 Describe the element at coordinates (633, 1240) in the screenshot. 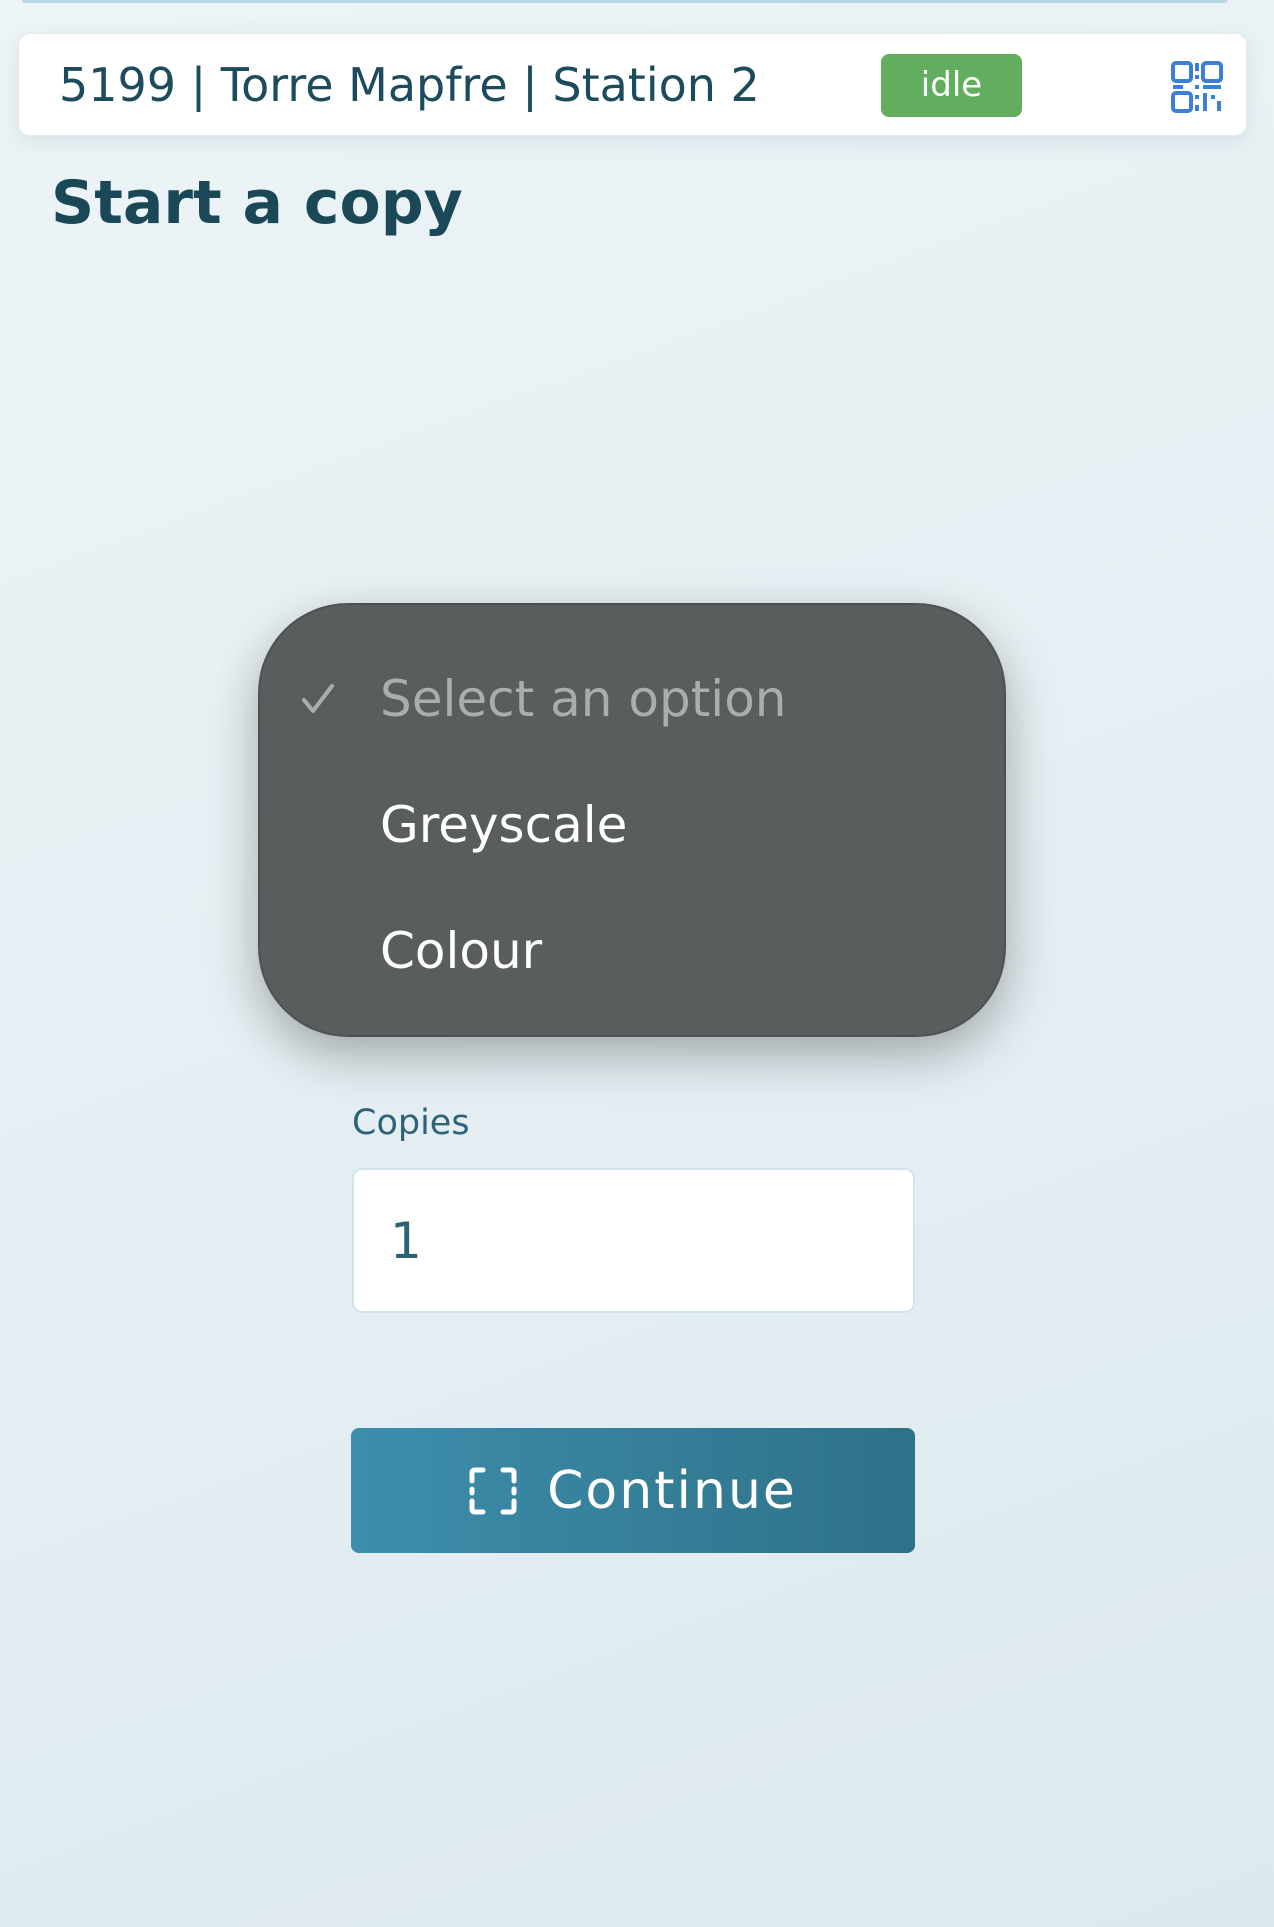

I see `copies-input` at that location.